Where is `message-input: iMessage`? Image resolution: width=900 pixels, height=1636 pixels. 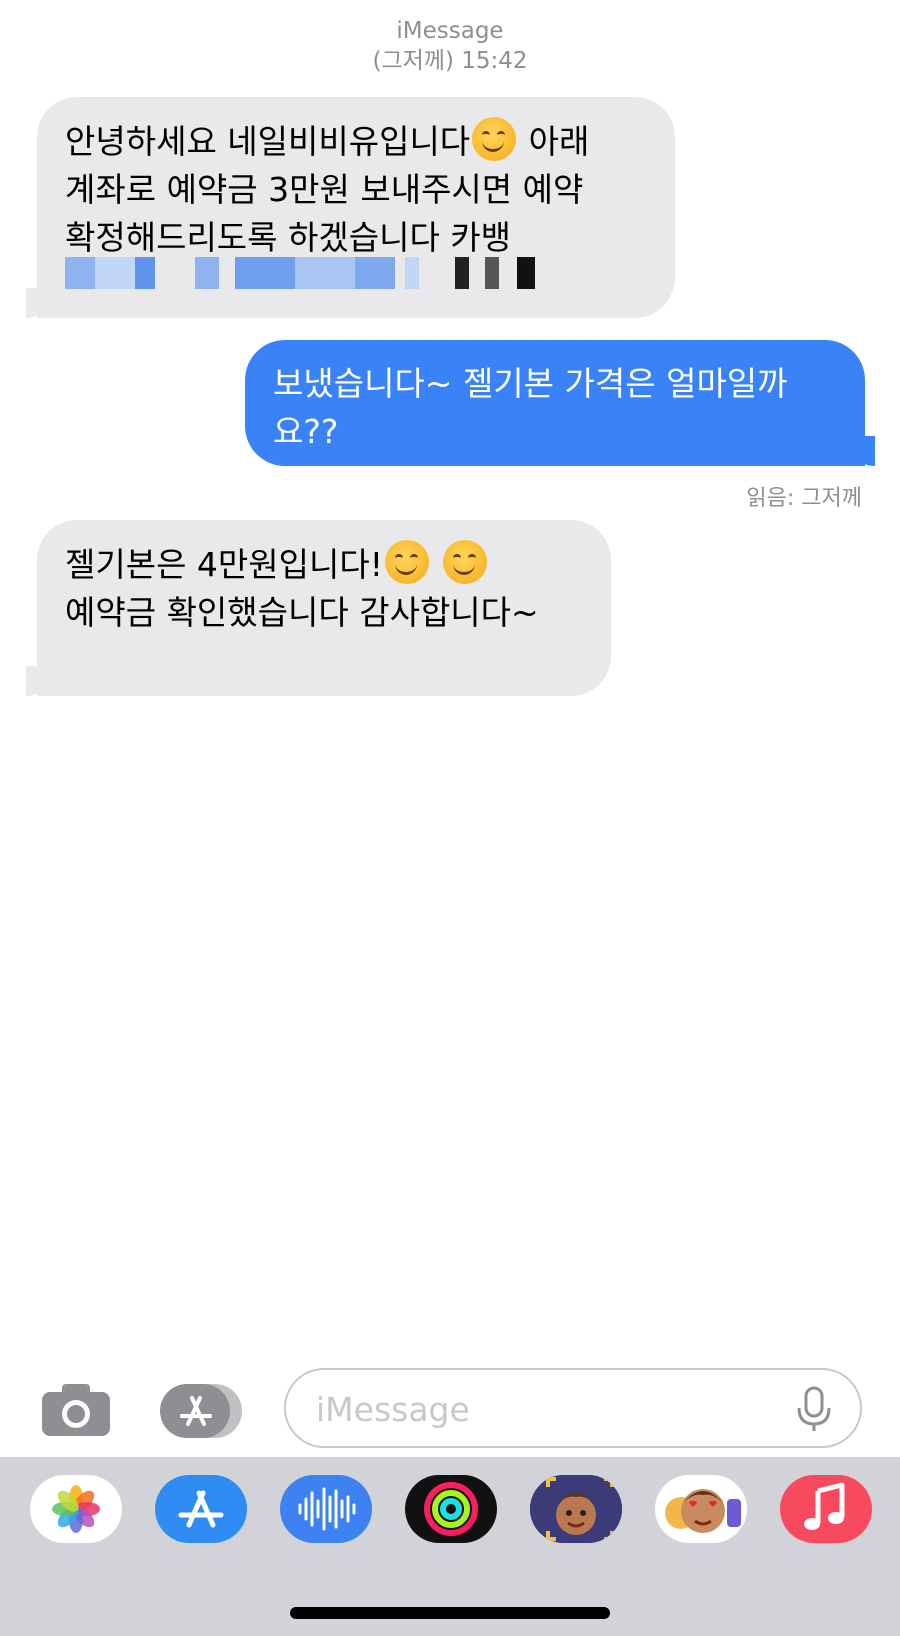
message-input: iMessage is located at coordinates (573, 1408).